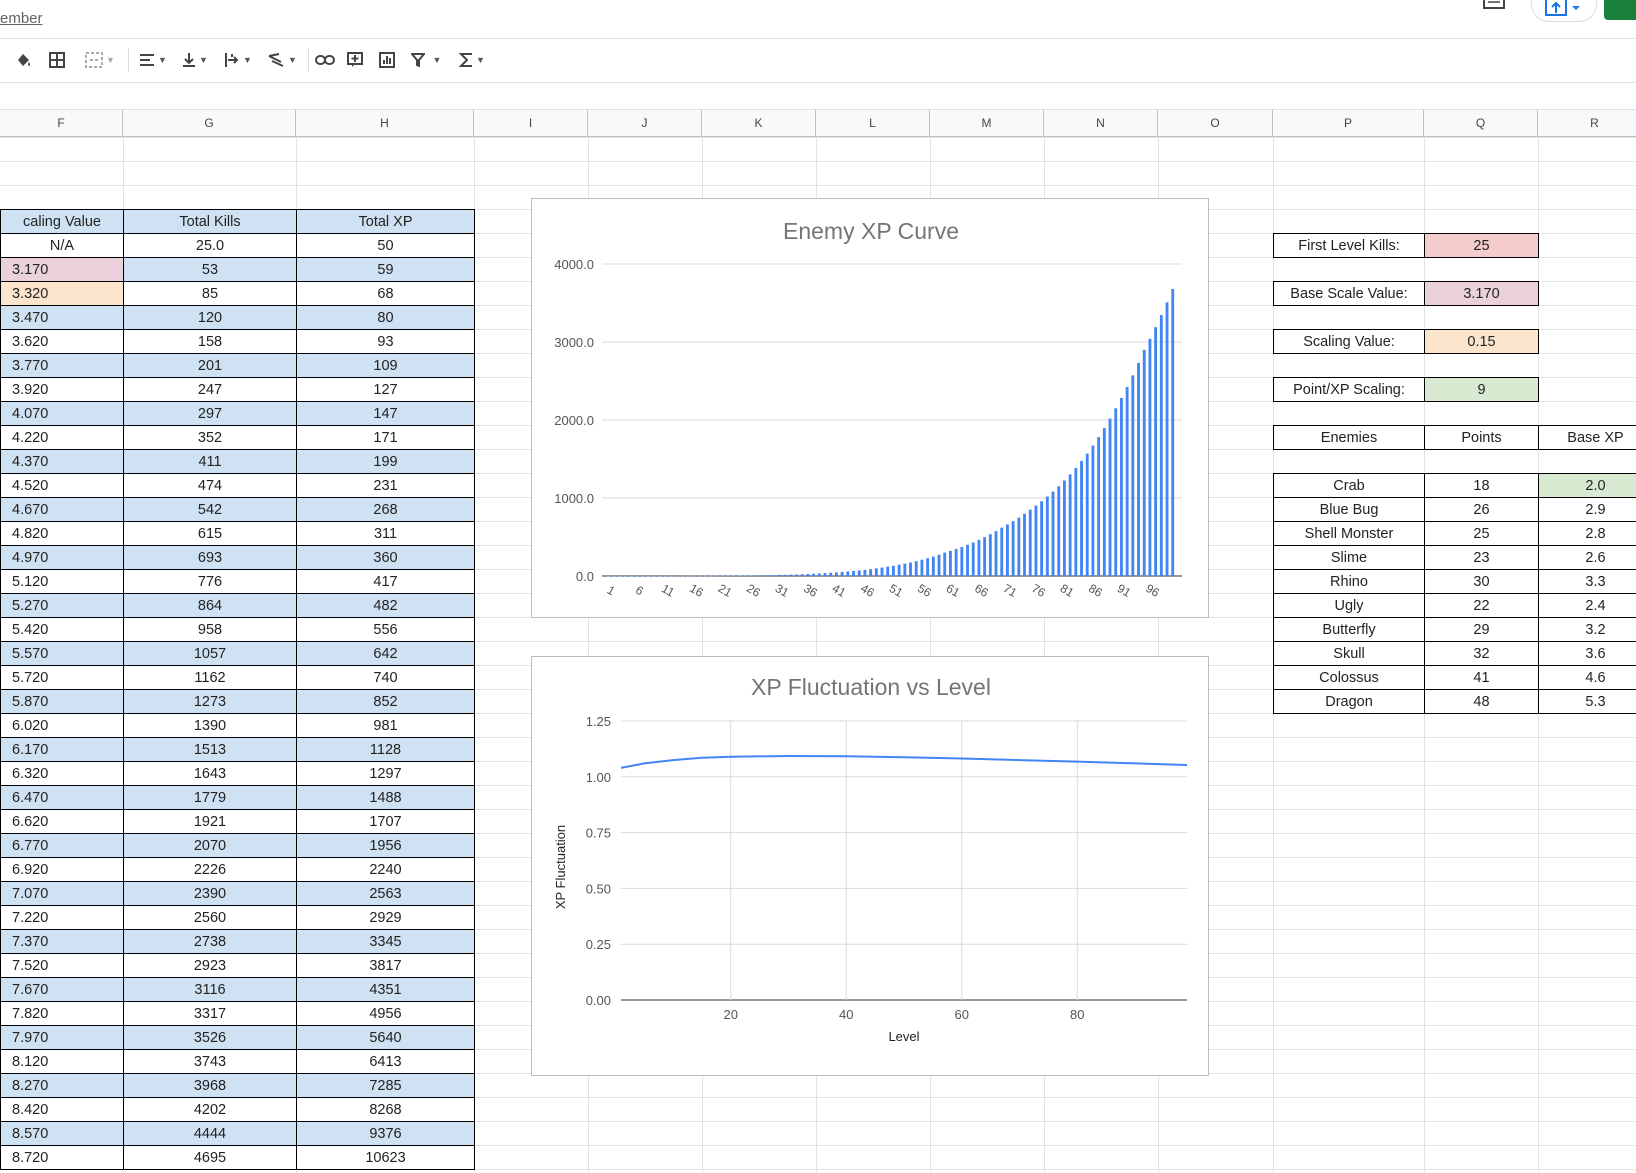 The width and height of the screenshot is (1636, 1173). Describe the element at coordinates (1587, 677) in the screenshot. I see `enemy-base-xp-cell: 4.6` at that location.